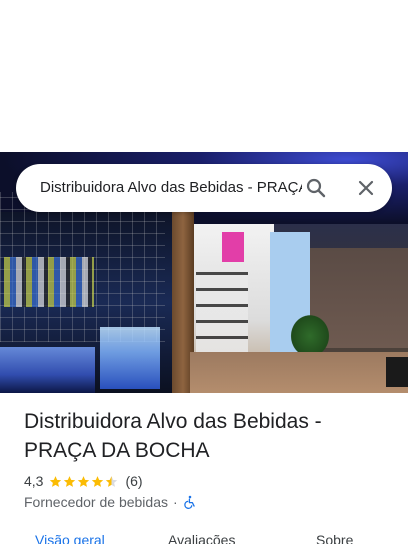 This screenshot has height=544, width=408. What do you see at coordinates (112, 481) in the screenshot?
I see `star-half-icon` at bounding box center [112, 481].